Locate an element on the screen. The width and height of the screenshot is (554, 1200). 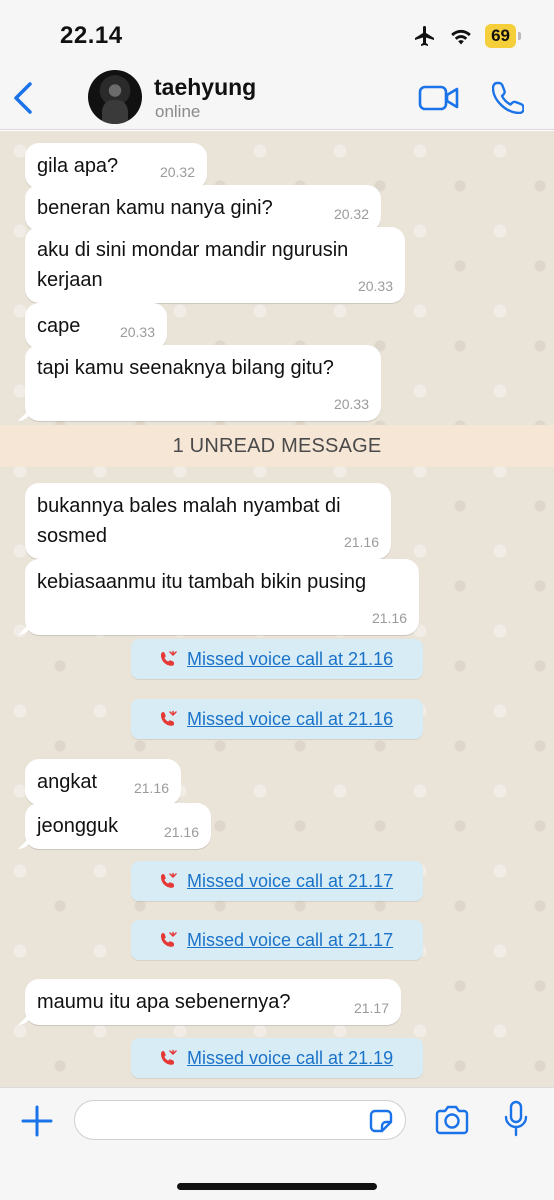
message-text: jeongguk is located at coordinates (78, 826).